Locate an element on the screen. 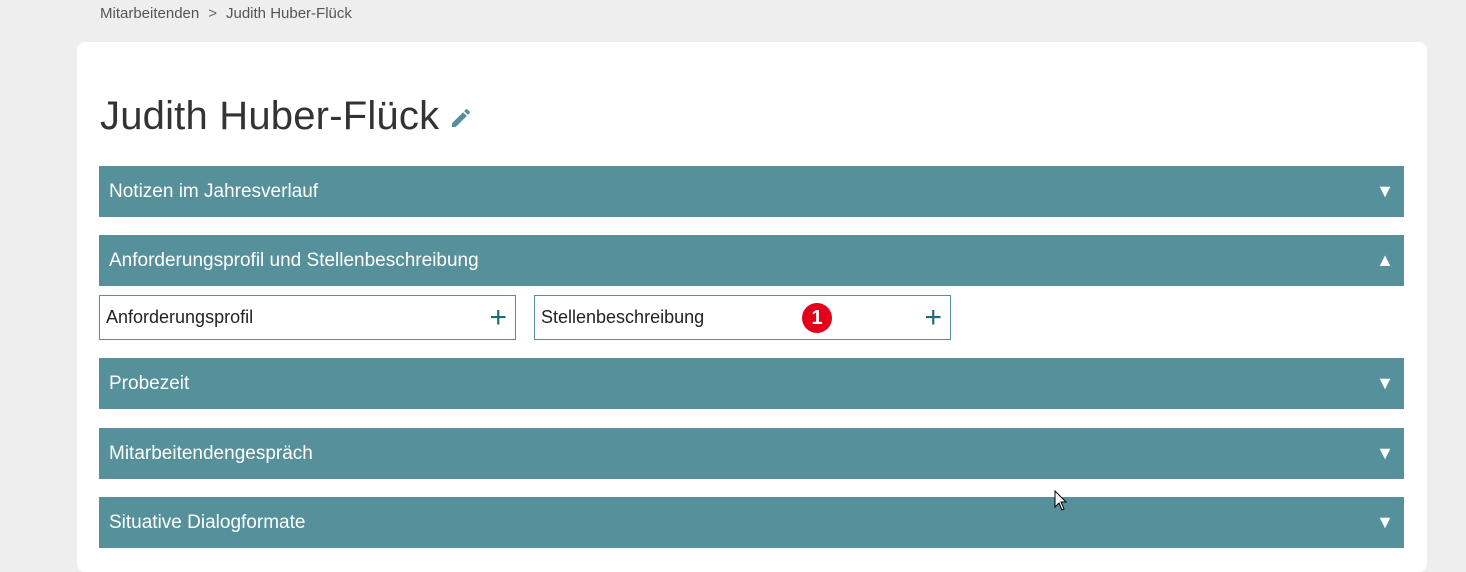  stellenbeschreibung-item: Stellenbeschreibung + is located at coordinates (742, 317).